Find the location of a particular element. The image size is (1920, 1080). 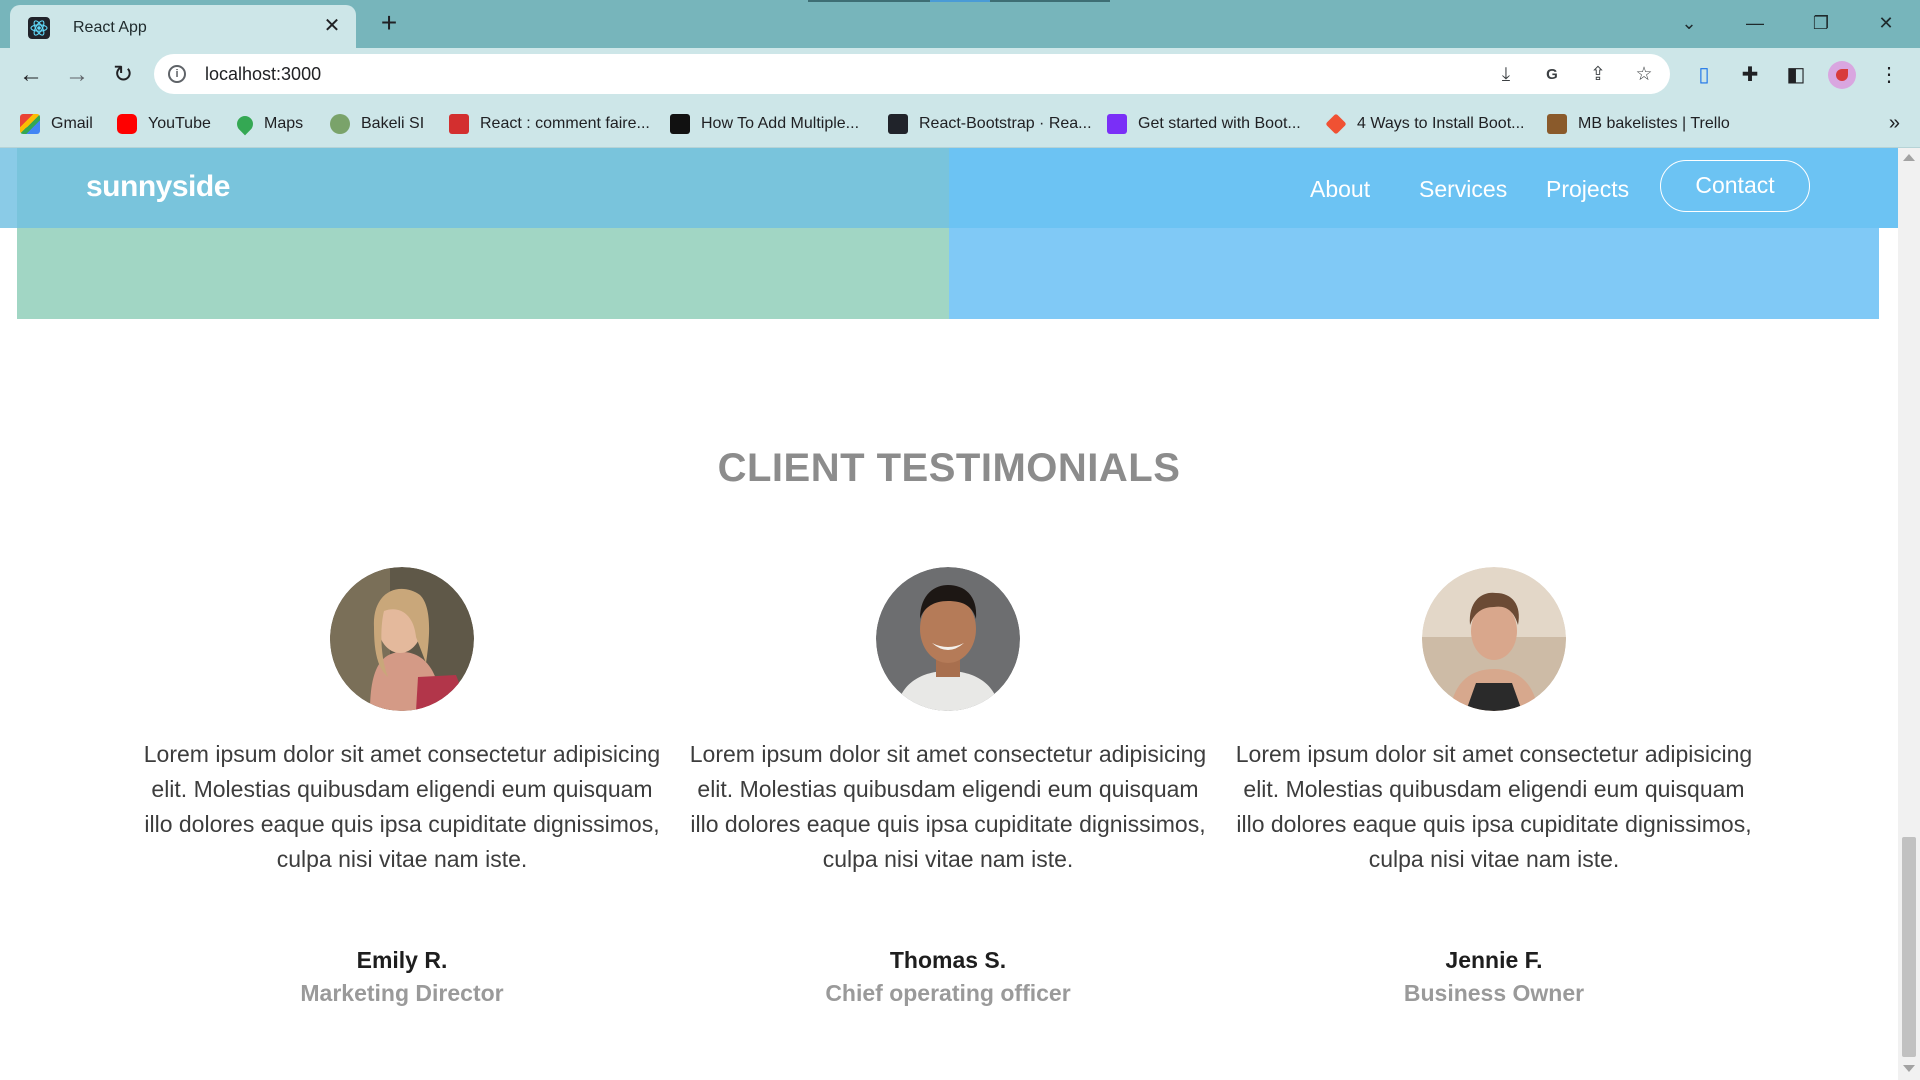

tab-title: React App is located at coordinates (110, 27).